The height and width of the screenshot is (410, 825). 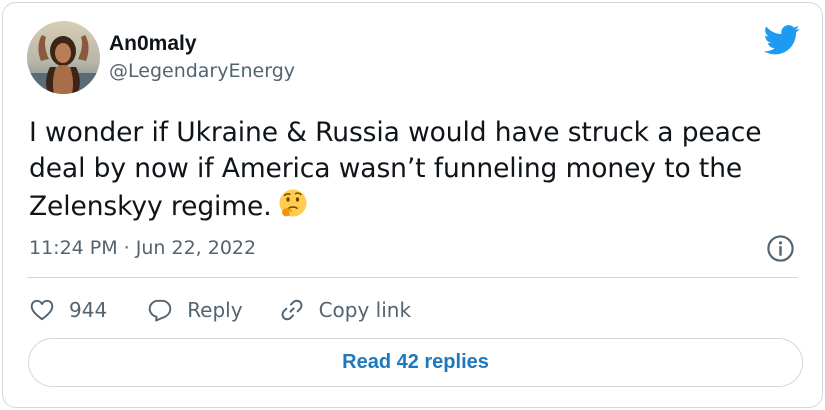 What do you see at coordinates (160, 310) in the screenshot?
I see `reply-bubble-icon` at bounding box center [160, 310].